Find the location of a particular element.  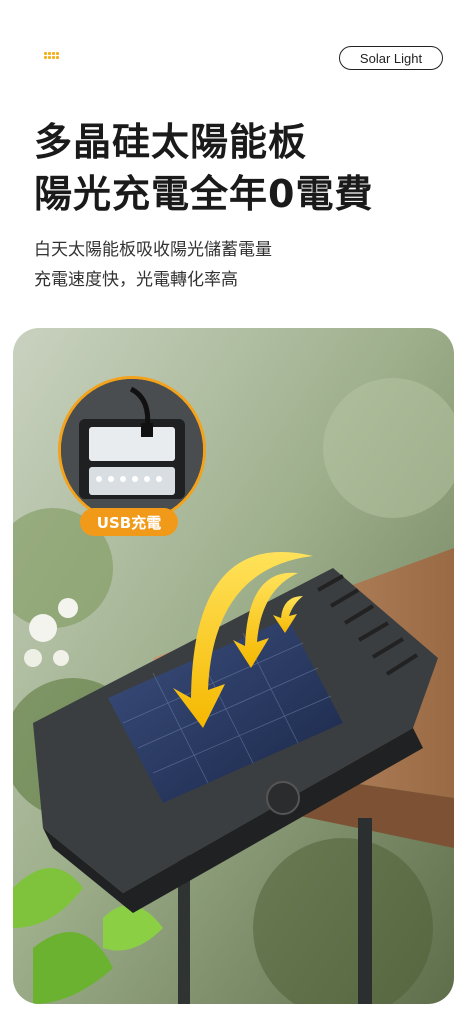

grid-dots-icon is located at coordinates (52, 56).